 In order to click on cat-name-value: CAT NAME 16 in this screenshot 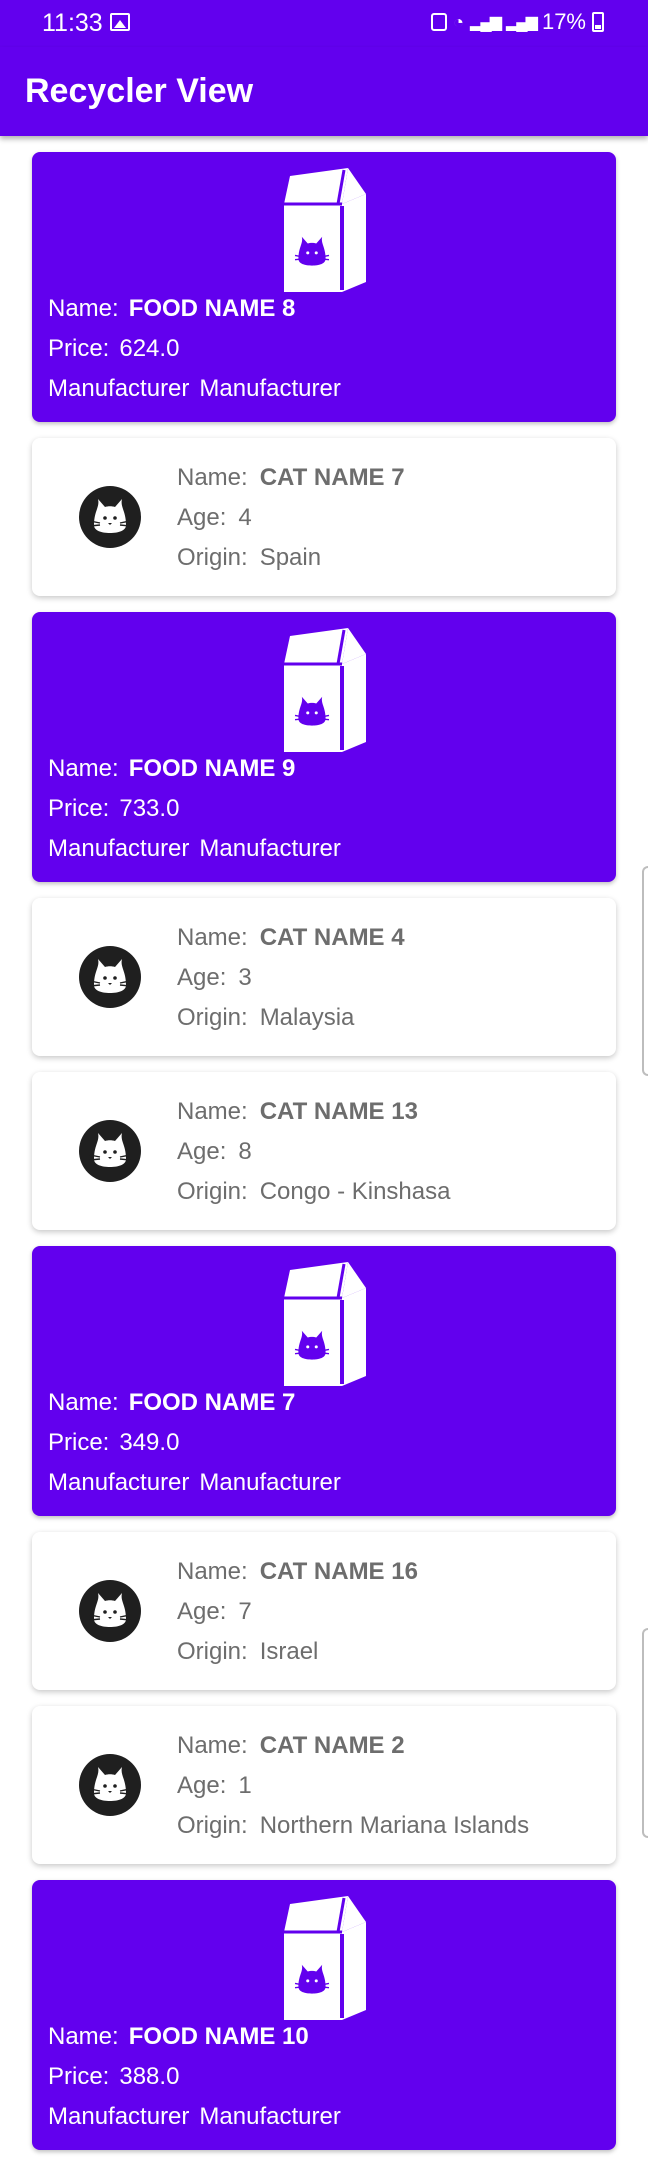, I will do `click(338, 1571)`.